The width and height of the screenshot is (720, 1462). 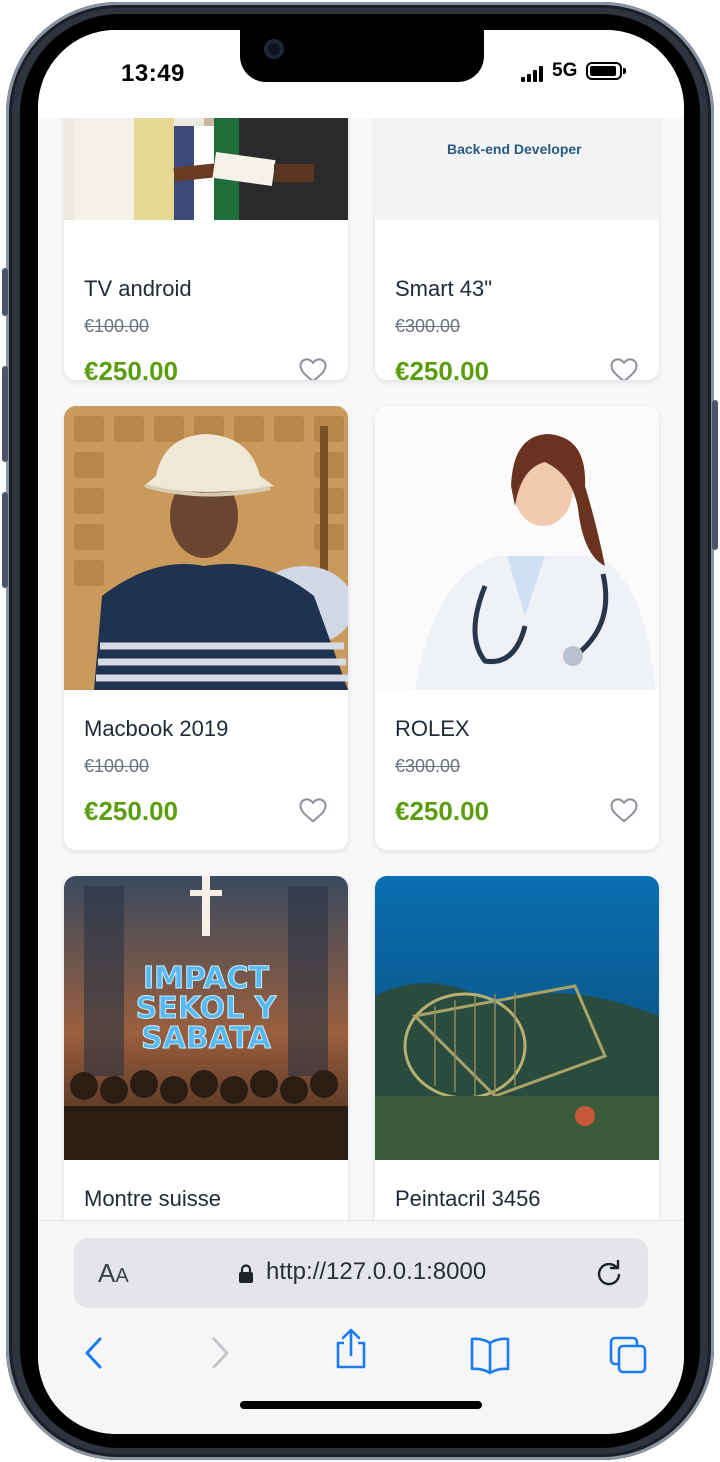 I want to click on status-bar: 13:49 5G, so click(x=361, y=74).